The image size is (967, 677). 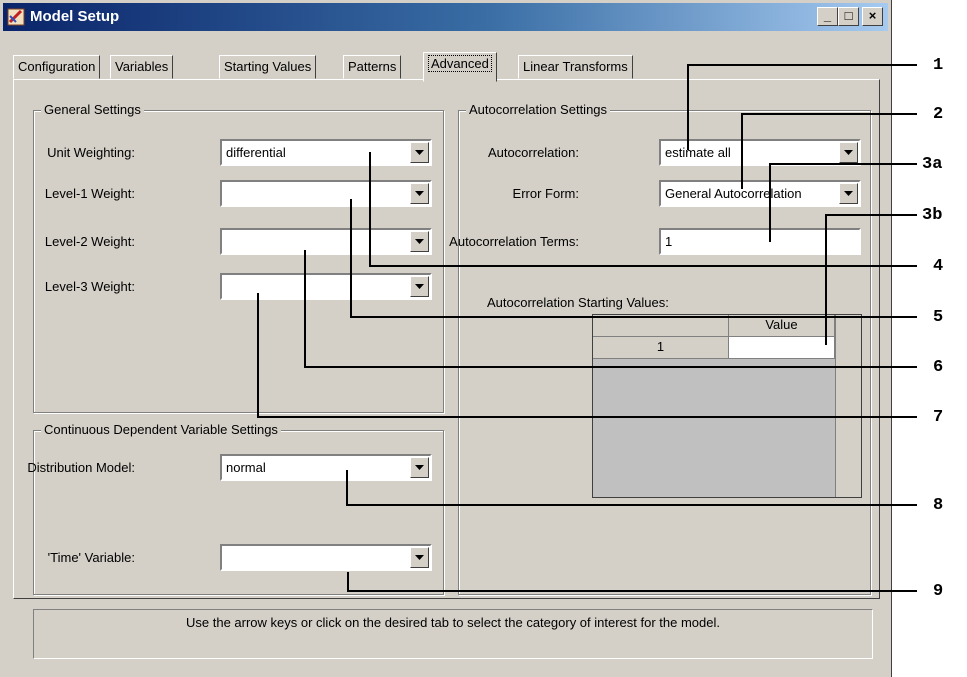 I want to click on callout-number: 8, so click(x=938, y=505).